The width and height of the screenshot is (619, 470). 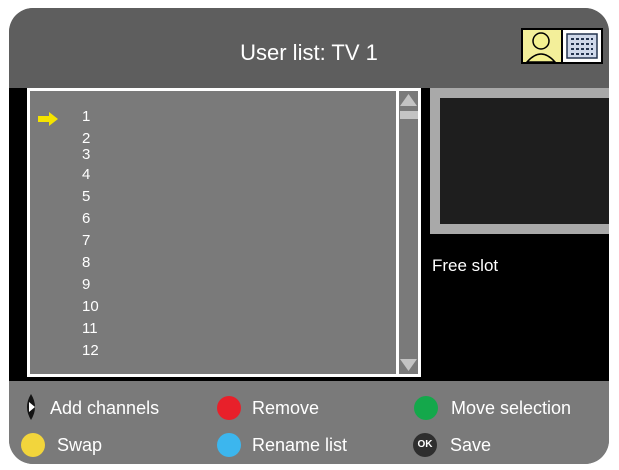 What do you see at coordinates (86, 197) in the screenshot?
I see `channel-item: 5` at bounding box center [86, 197].